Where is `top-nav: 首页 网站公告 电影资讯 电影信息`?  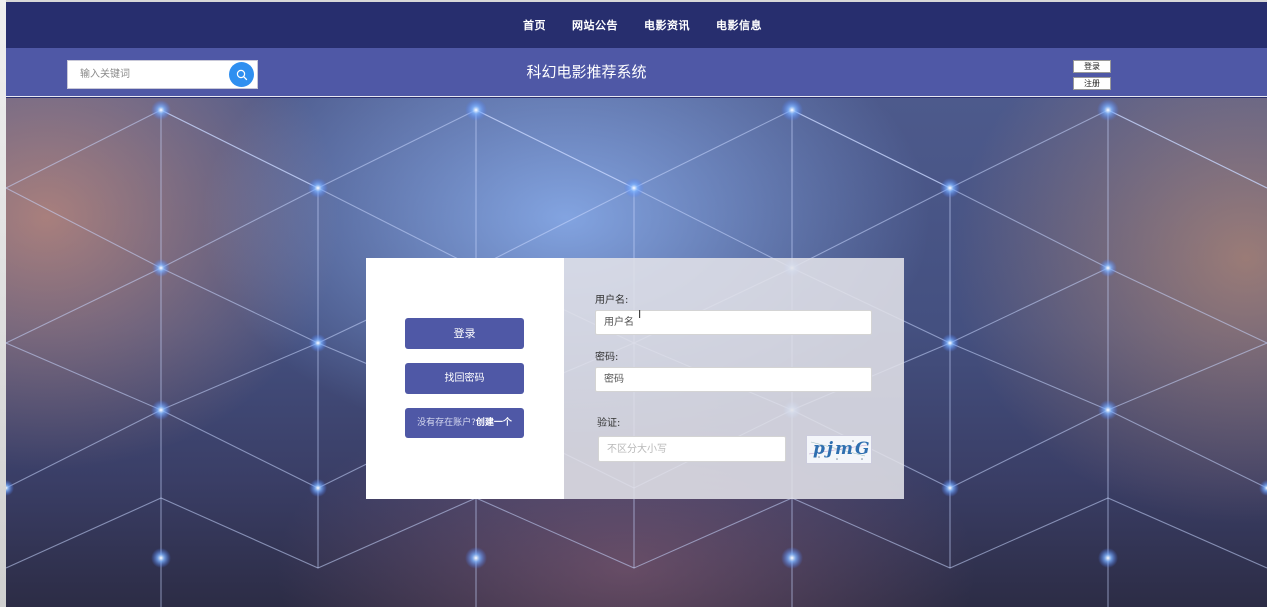 top-nav: 首页 网站公告 电影资讯 电影信息 is located at coordinates (636, 25).